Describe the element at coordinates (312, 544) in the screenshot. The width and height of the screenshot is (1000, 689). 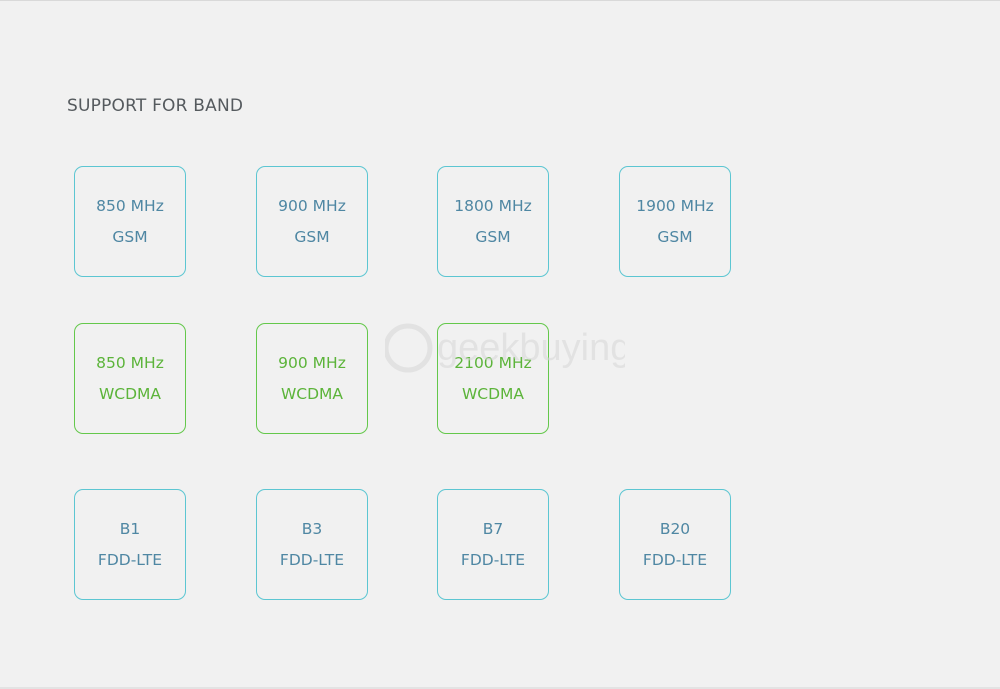
I see `band-tile-lte-b3: B3 FDD-LTE` at that location.